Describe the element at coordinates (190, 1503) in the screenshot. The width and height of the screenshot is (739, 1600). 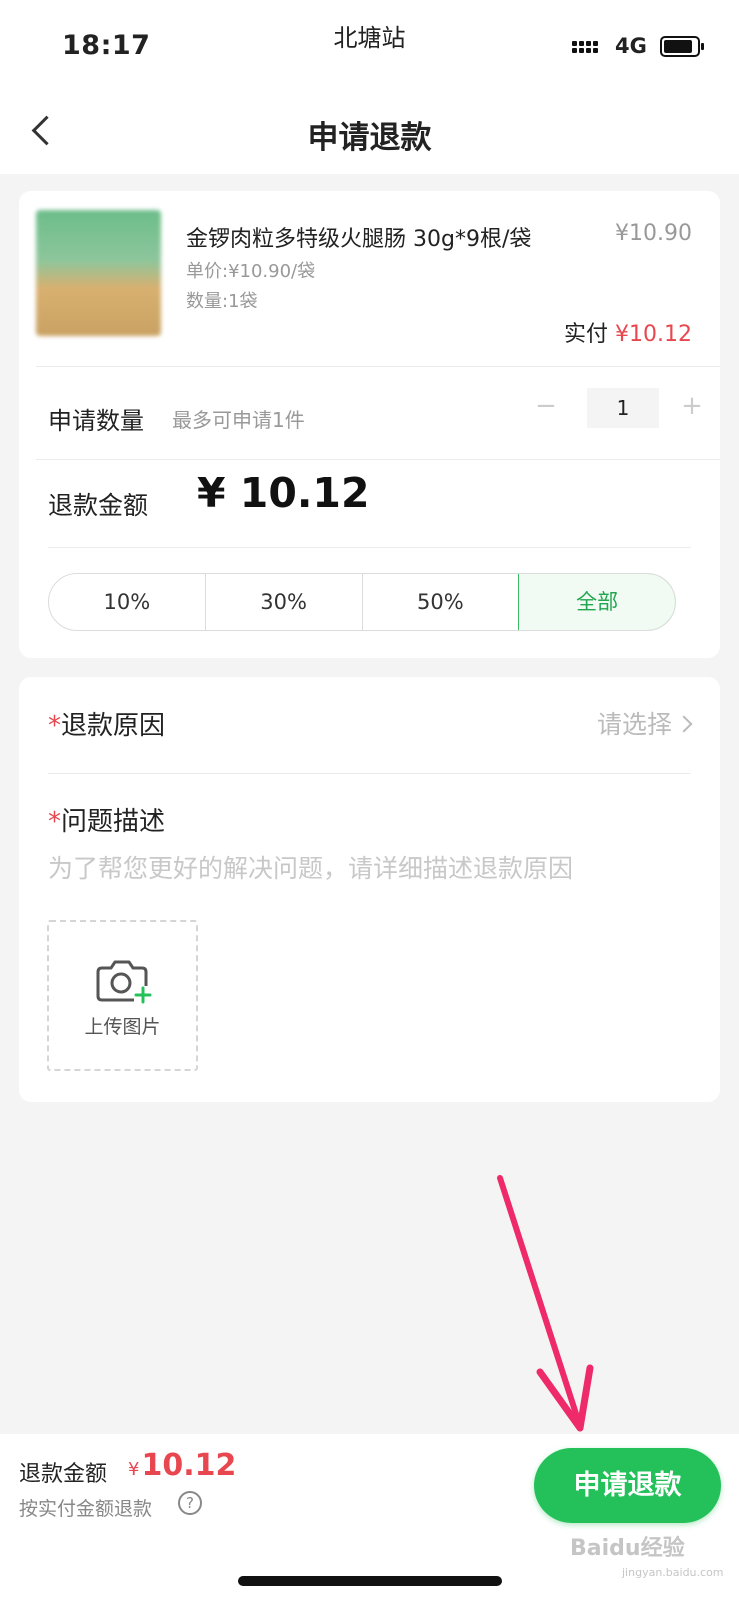
I see `help-icon: ?` at that location.